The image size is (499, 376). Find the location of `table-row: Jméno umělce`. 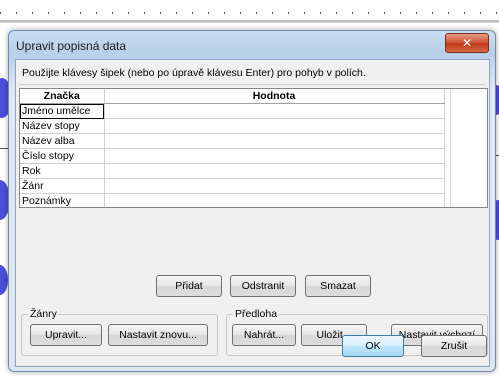

table-row: Jméno umělce is located at coordinates (232, 111).